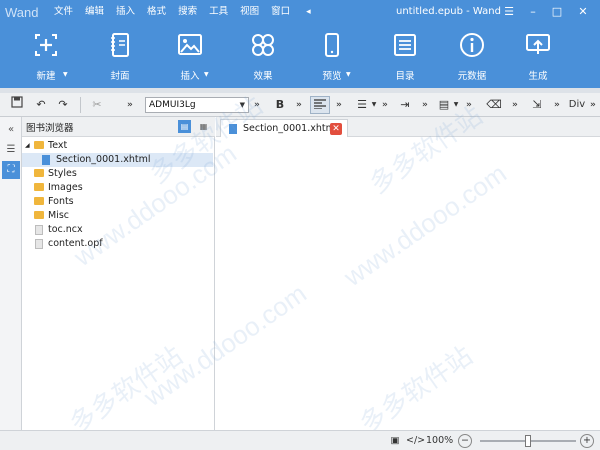 This screenshot has width=600, height=450. I want to click on maximize-button: □, so click(557, 12).